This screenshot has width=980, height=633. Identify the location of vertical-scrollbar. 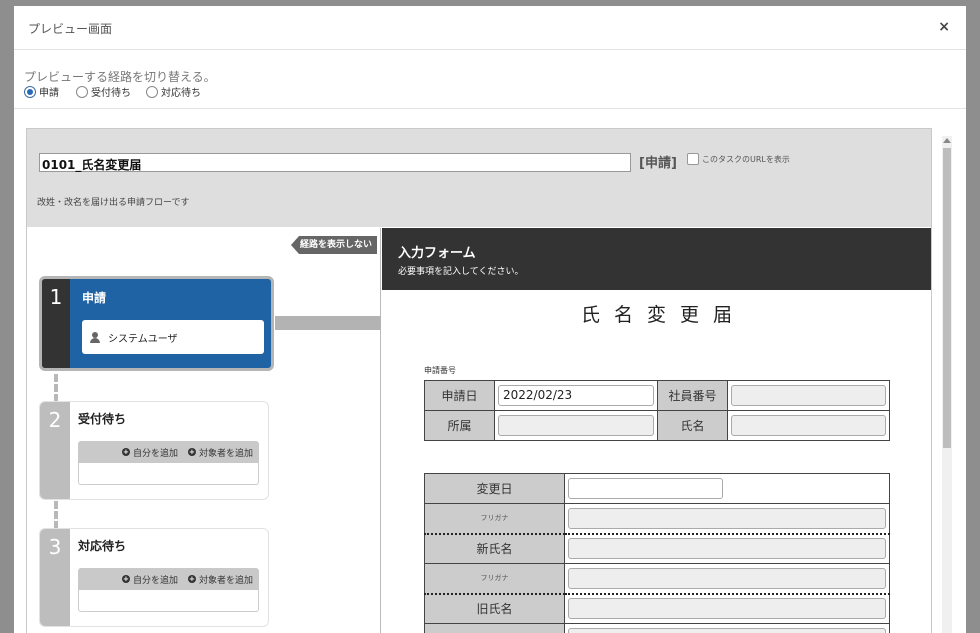
(947, 384).